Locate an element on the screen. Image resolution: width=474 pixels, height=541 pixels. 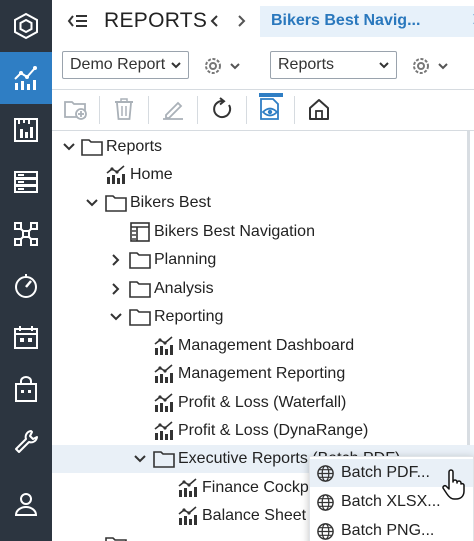
hexagon-logo-icon is located at coordinates (26, 26).